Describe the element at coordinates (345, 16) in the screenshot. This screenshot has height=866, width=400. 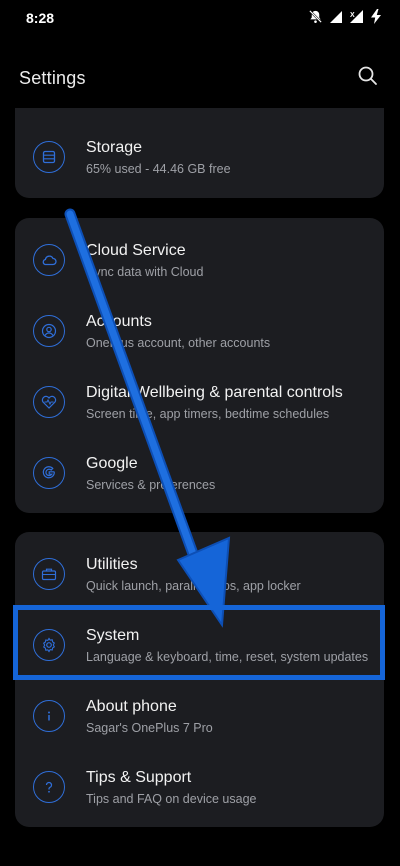
I see `status-icons: X` at that location.